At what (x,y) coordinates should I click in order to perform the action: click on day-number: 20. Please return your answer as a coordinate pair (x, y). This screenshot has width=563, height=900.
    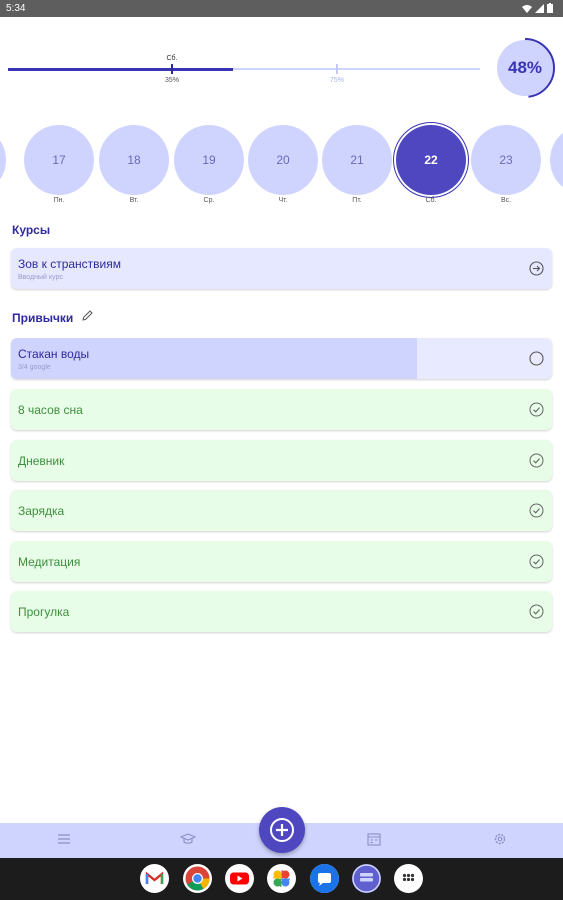
    Looking at the image, I should click on (283, 160).